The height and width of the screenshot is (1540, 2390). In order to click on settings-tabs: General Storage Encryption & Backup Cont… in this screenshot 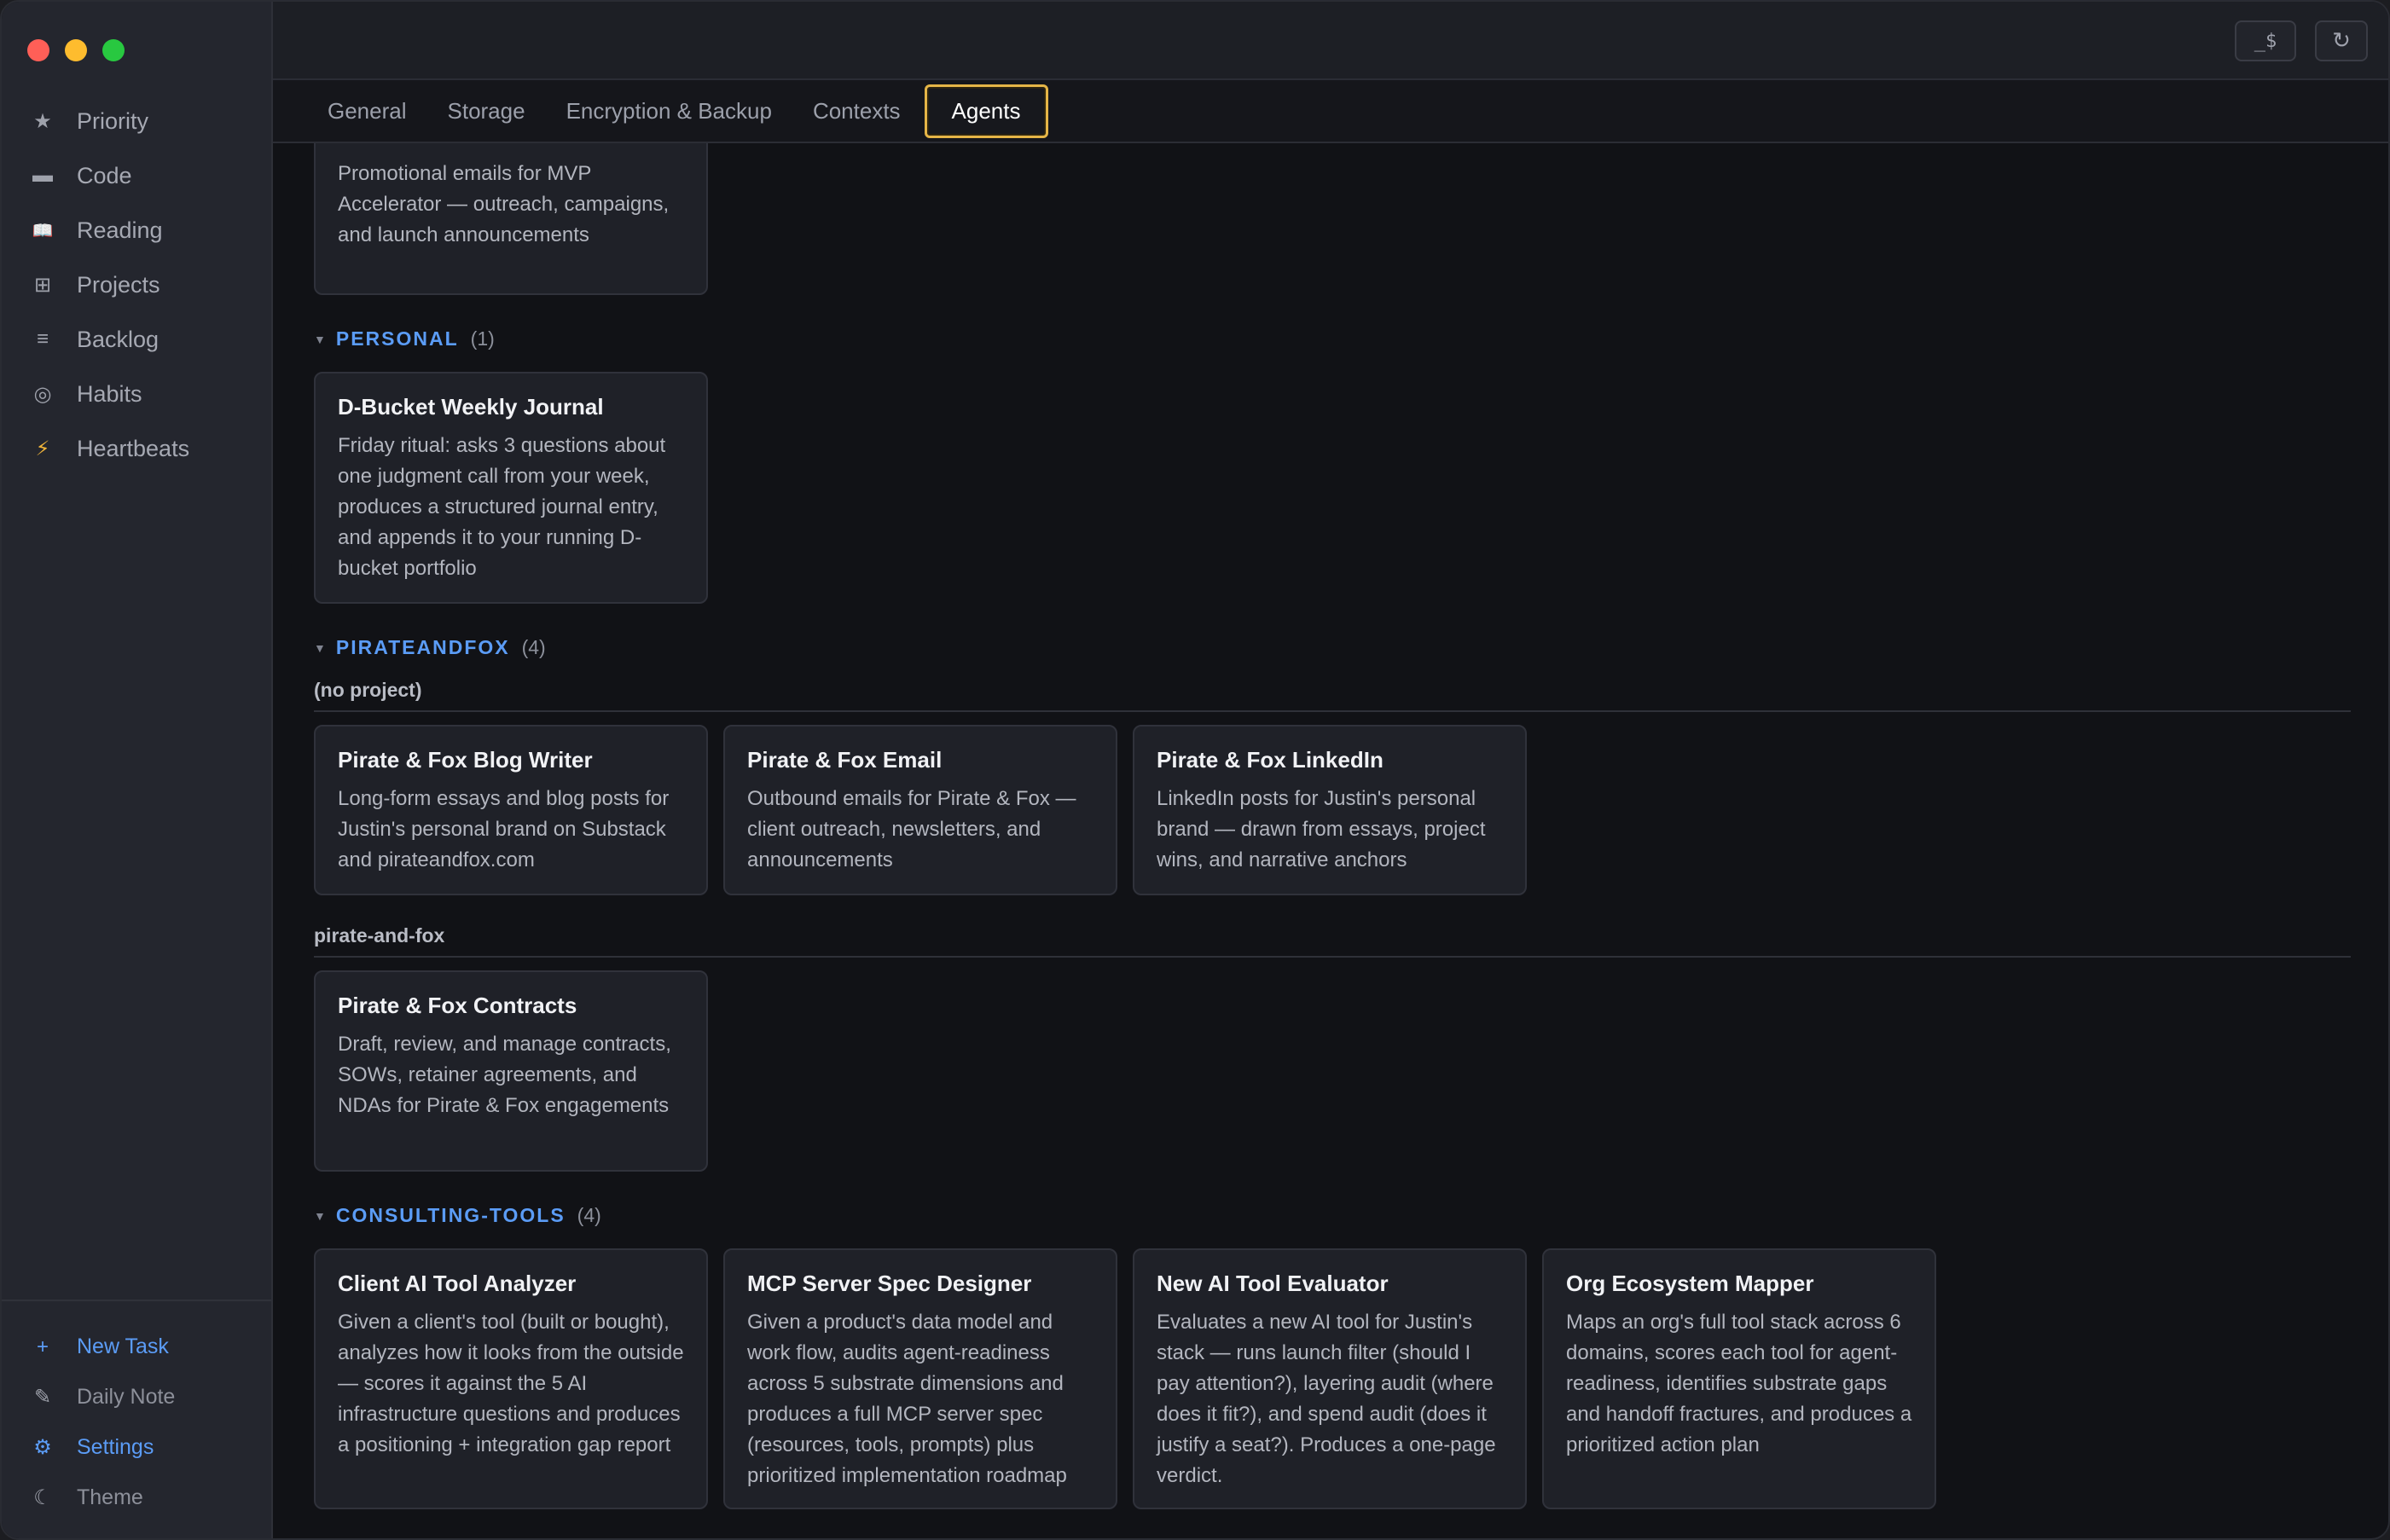, I will do `click(1331, 111)`.